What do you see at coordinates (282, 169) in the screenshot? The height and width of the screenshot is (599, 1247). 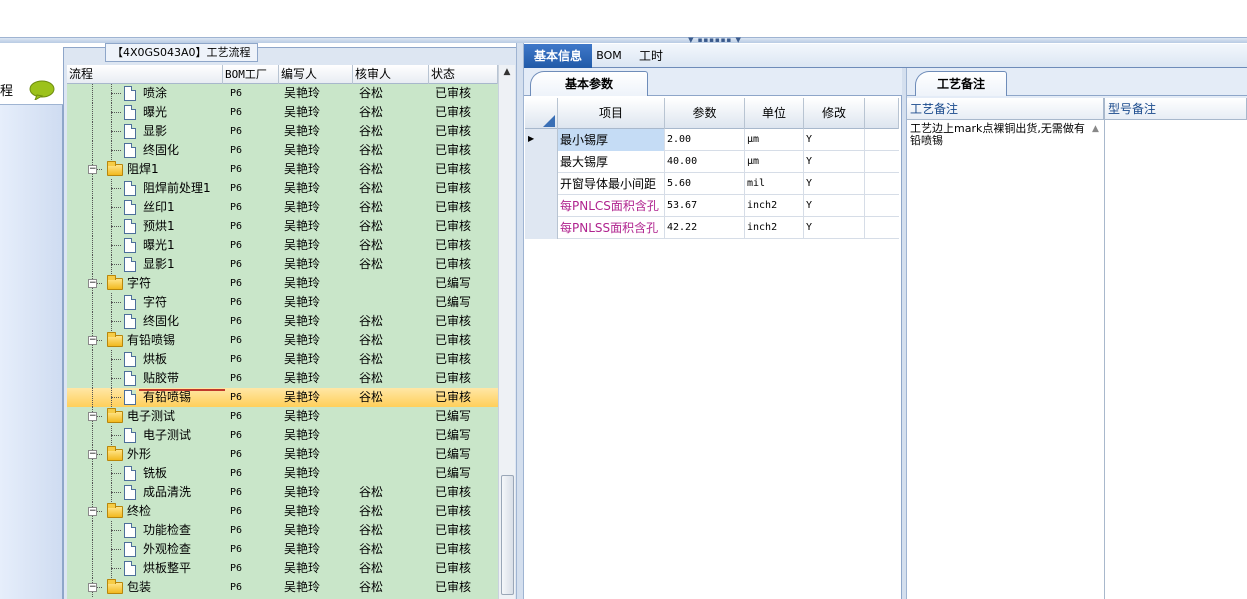 I see `tree-folder-row: − 阻焊1 P6 吴艳玲 谷松 已审核` at bounding box center [282, 169].